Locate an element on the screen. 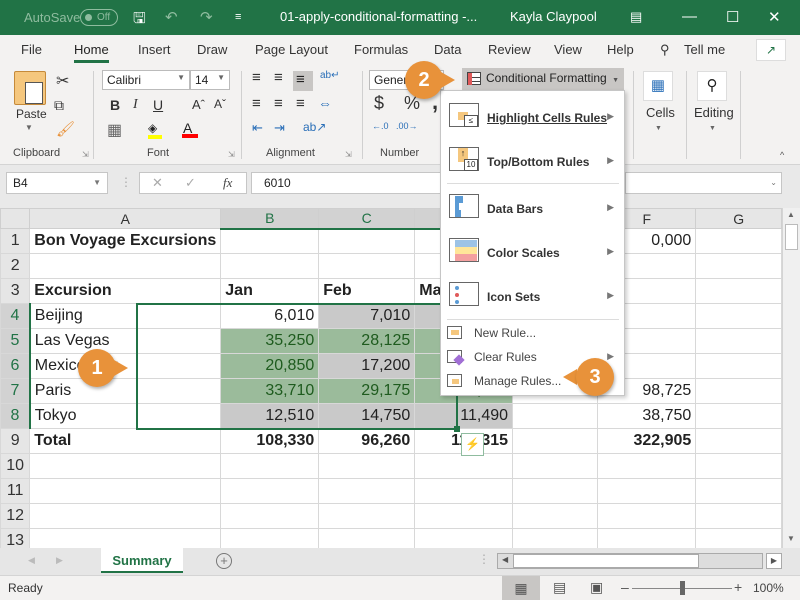  cell-g12 is located at coordinates (738, 516).